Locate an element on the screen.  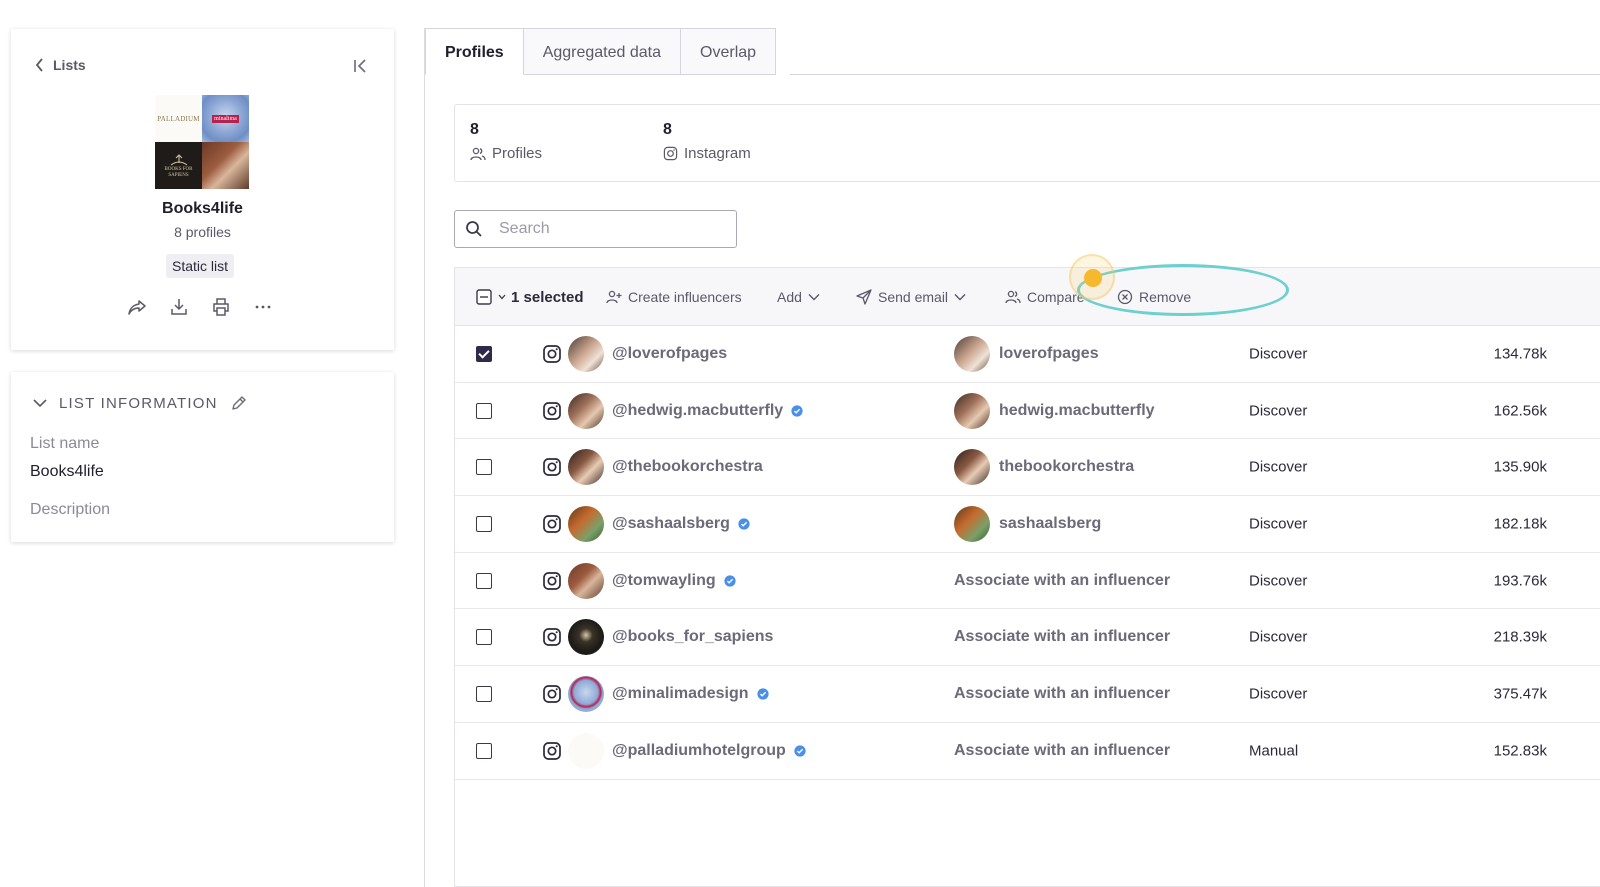
more-options-icon is located at coordinates (263, 307).